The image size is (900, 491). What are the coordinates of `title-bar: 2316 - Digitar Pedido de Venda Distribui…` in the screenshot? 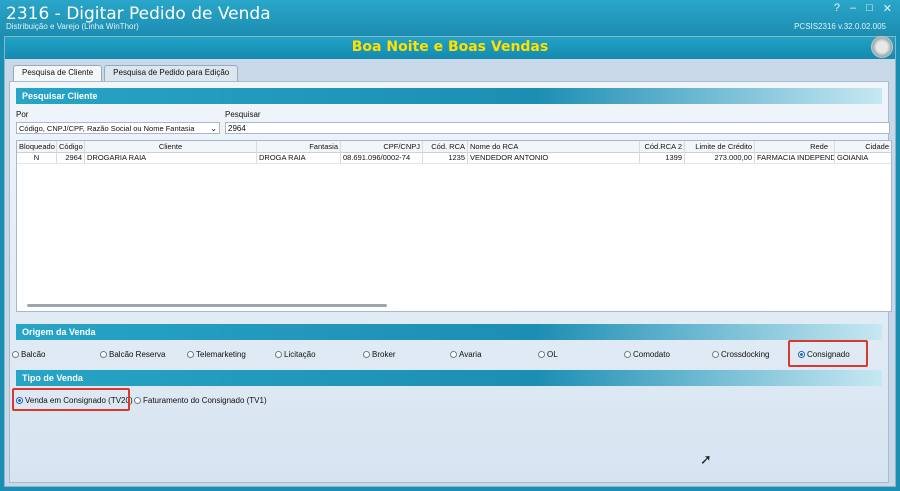 It's located at (450, 18).